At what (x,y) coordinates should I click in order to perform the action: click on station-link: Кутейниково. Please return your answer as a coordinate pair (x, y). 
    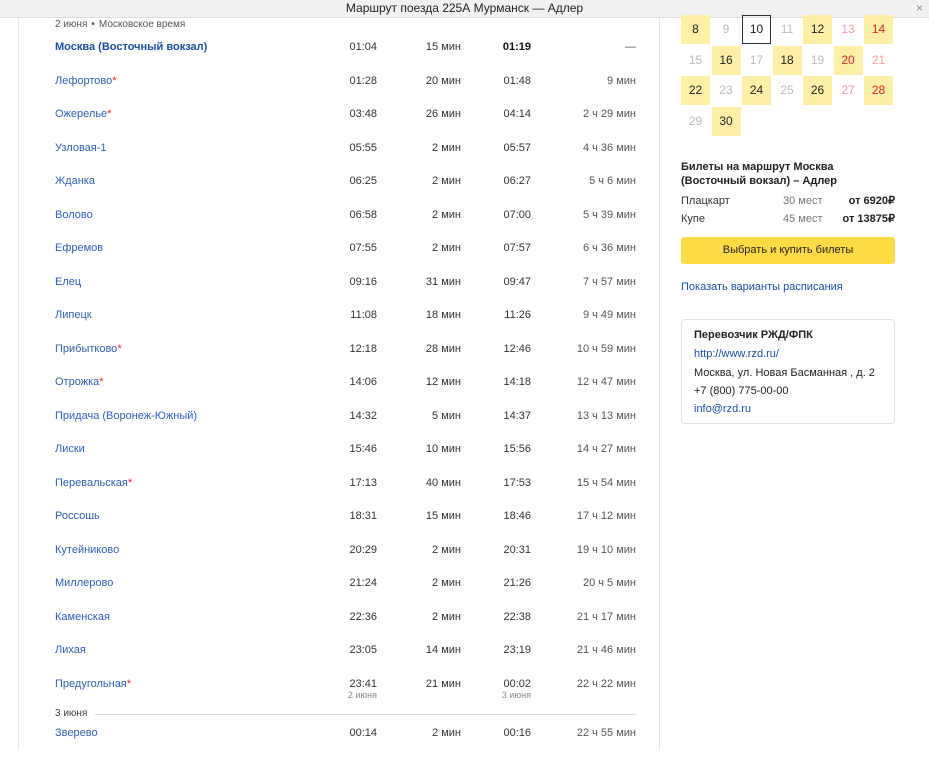
    Looking at the image, I should click on (87, 550).